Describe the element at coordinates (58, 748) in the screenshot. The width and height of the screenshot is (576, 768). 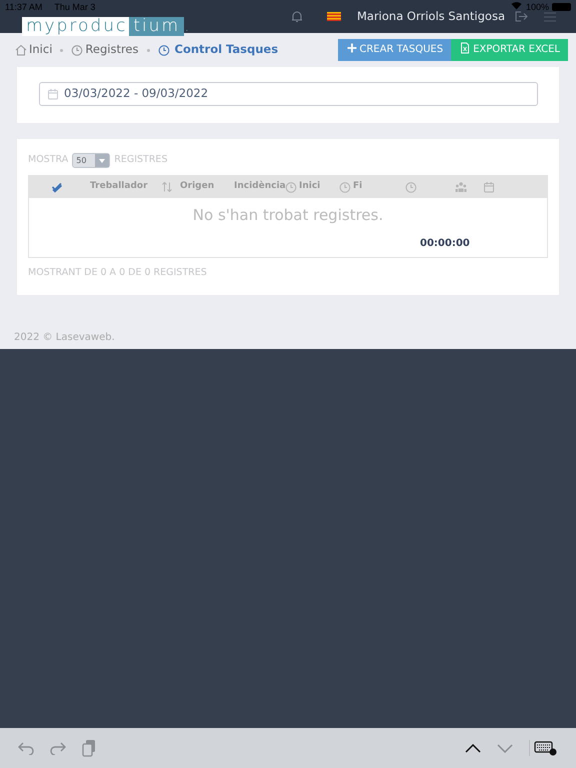
I see `redo-icon` at that location.